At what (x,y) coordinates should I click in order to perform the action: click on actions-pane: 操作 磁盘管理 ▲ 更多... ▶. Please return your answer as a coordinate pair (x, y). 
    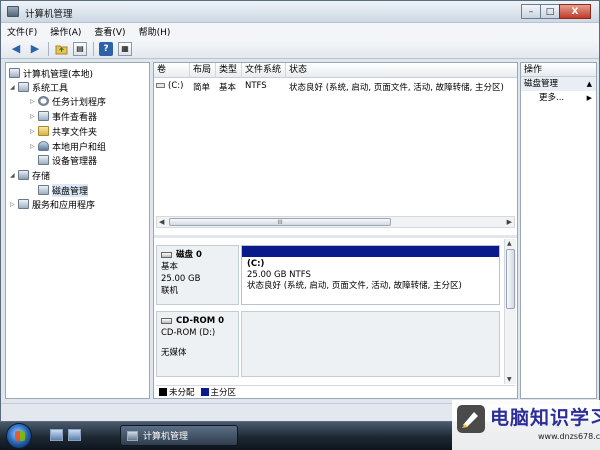
    Looking at the image, I should click on (558, 230).